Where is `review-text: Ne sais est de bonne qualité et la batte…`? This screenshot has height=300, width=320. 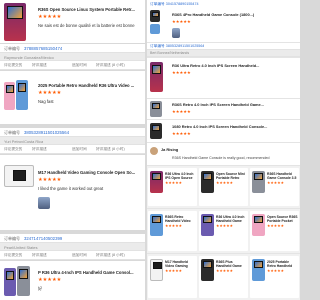
review-text: Ne sais est de bonne qualité et la batte… is located at coordinates (86, 25).